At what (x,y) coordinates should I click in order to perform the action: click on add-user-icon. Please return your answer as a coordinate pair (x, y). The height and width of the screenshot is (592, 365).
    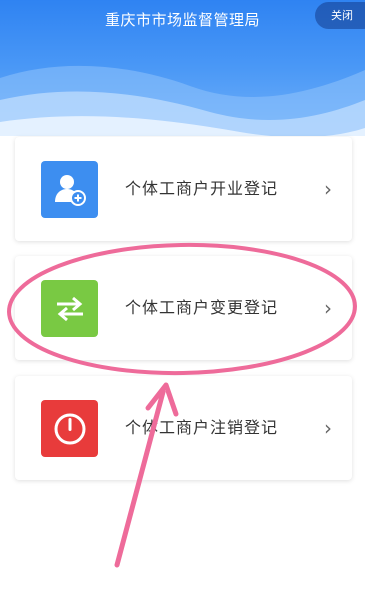
    Looking at the image, I should click on (69, 189).